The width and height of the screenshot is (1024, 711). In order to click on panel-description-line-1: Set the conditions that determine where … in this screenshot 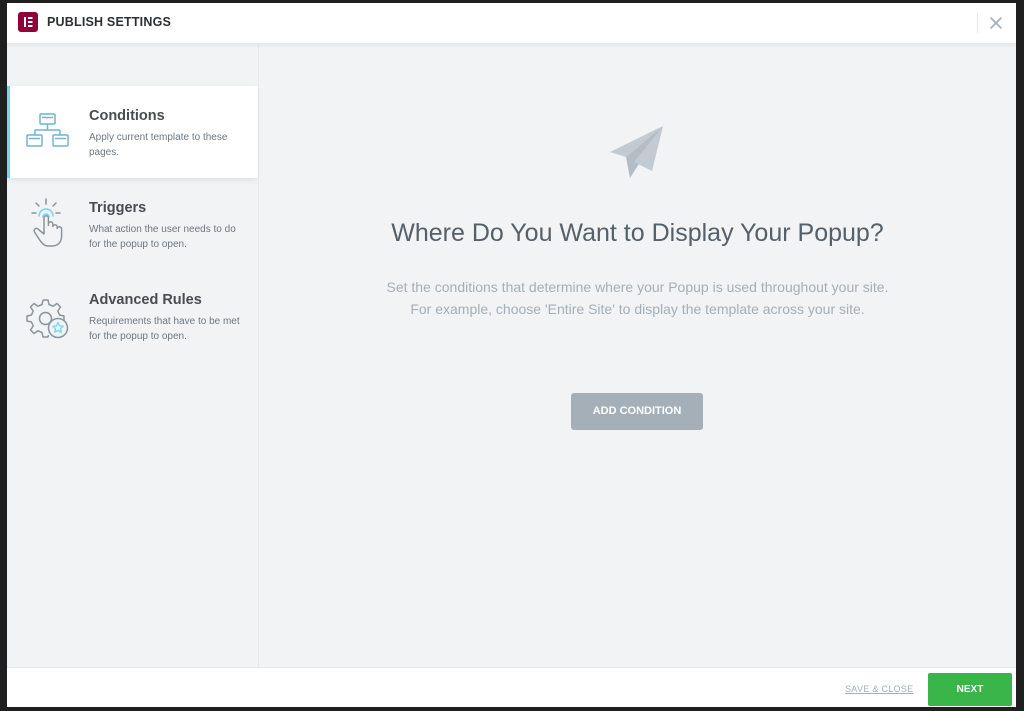, I will do `click(637, 287)`.